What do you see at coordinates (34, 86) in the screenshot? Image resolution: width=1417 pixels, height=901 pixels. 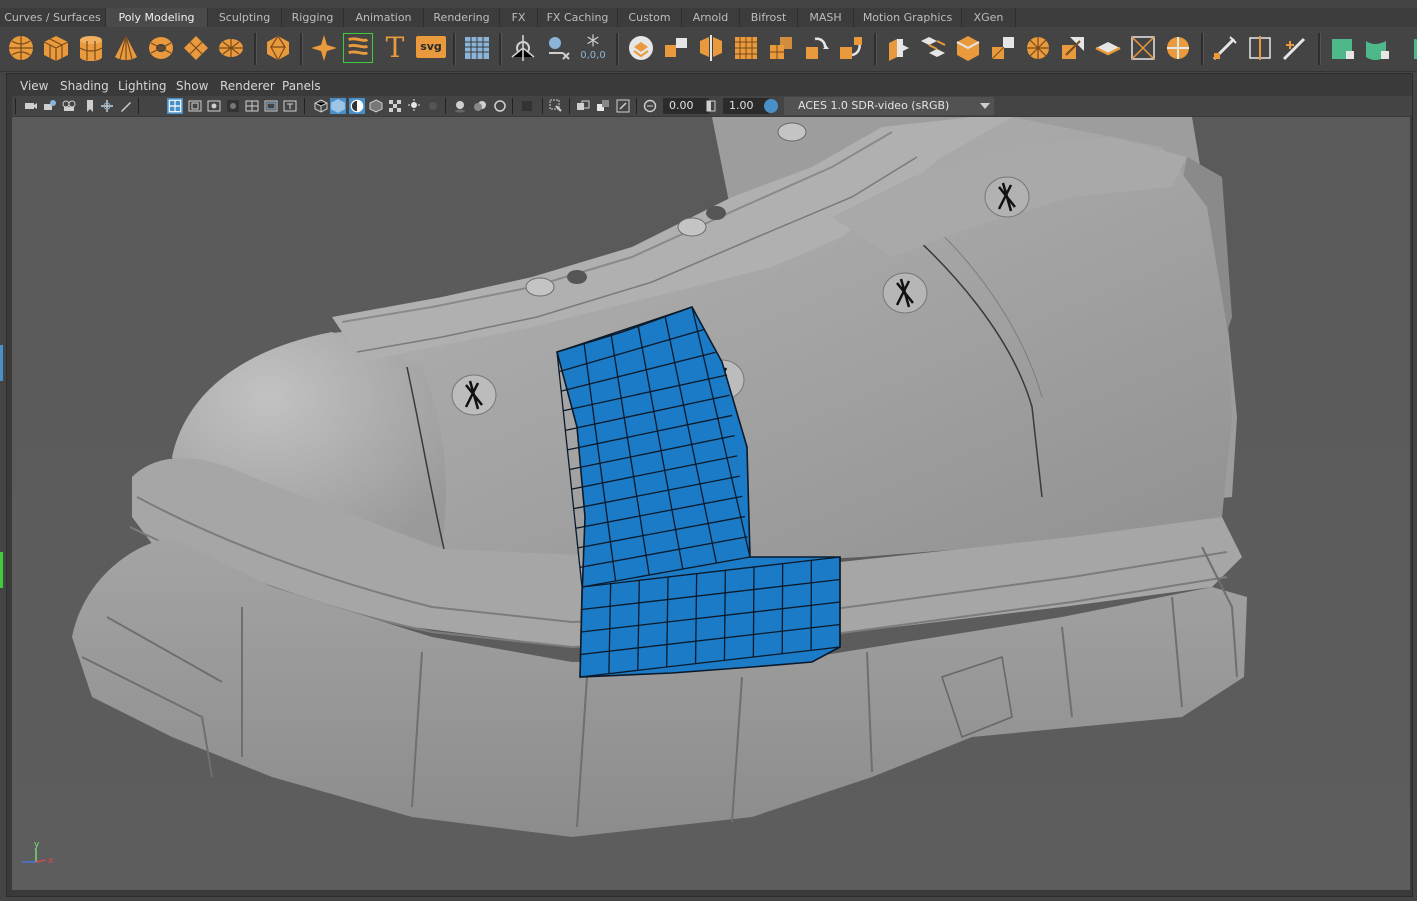 I see `menu-view: View` at bounding box center [34, 86].